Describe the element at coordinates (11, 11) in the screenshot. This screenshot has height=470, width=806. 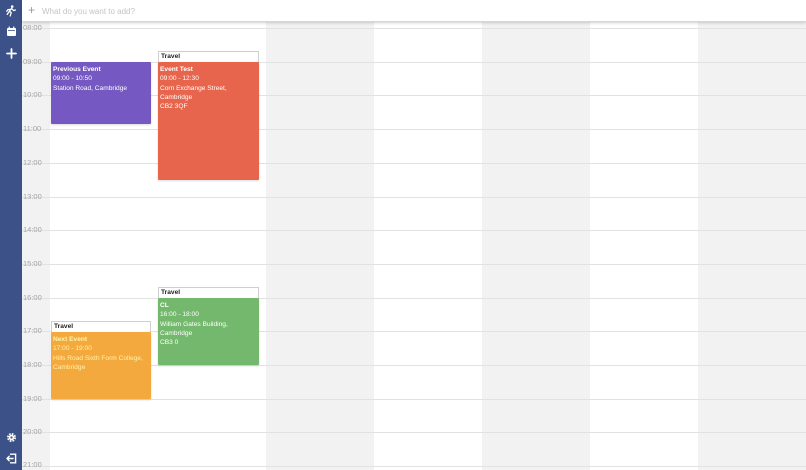
I see `running-person-icon` at that location.